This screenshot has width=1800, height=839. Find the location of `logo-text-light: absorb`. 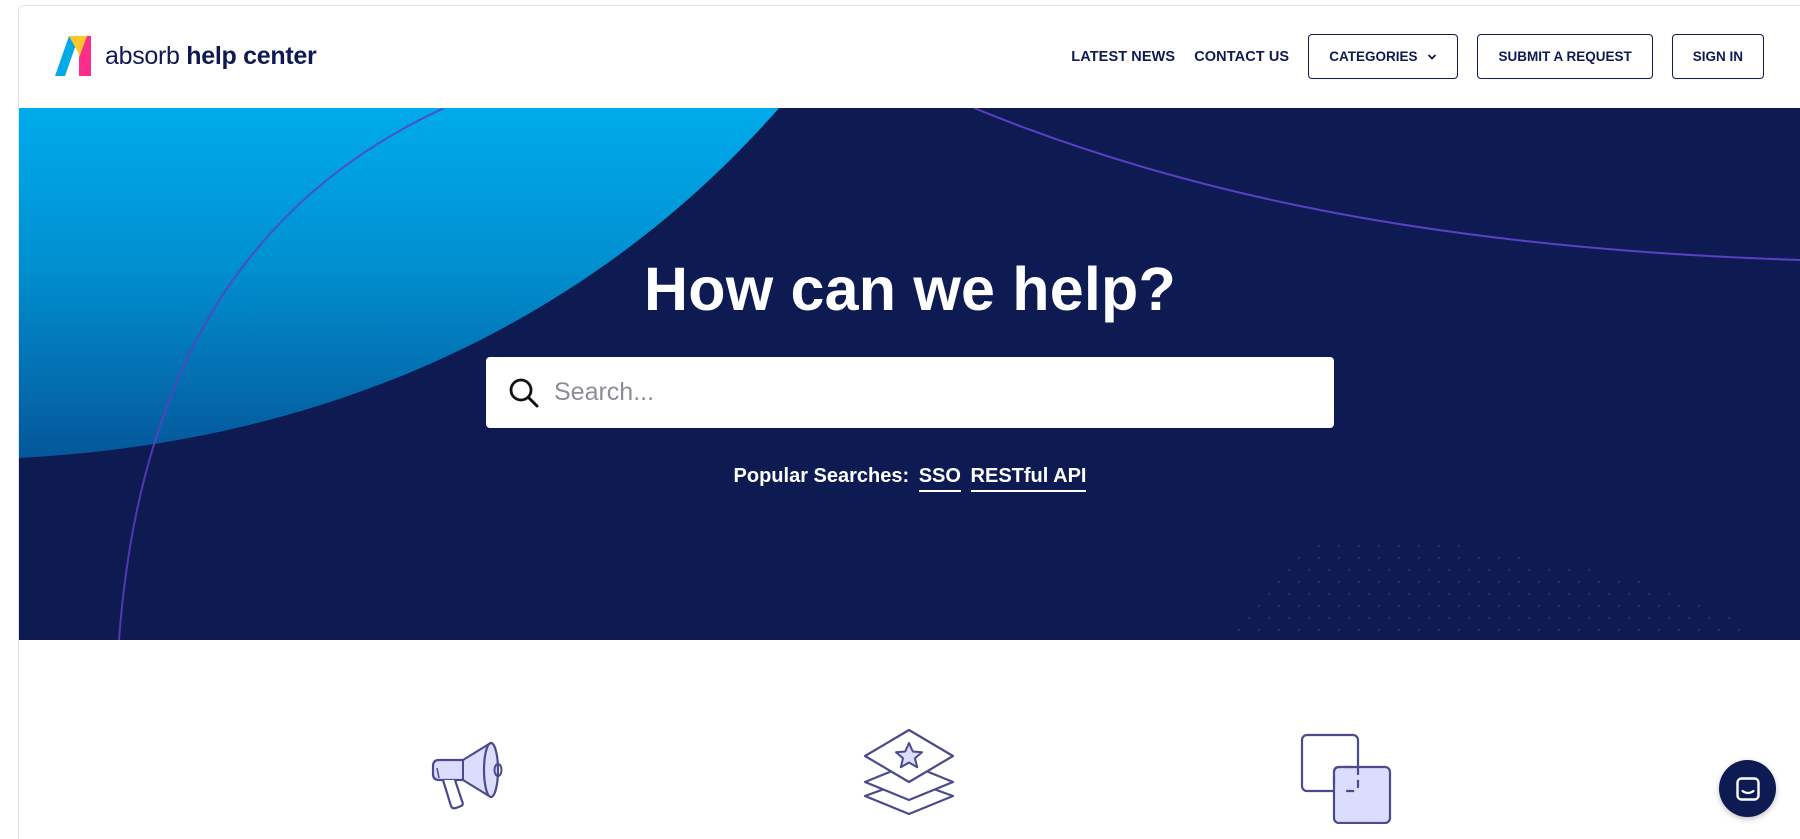

logo-text-light: absorb is located at coordinates (142, 55).